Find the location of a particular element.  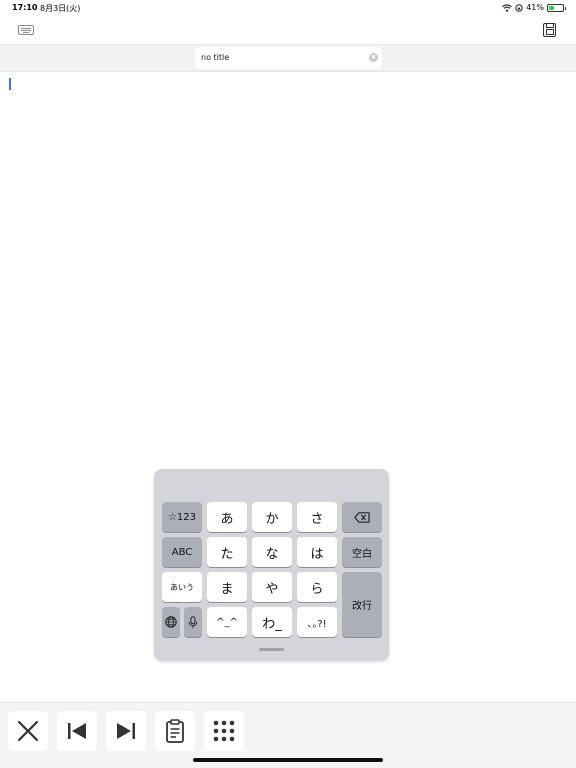

skip-back-icon is located at coordinates (77, 731).